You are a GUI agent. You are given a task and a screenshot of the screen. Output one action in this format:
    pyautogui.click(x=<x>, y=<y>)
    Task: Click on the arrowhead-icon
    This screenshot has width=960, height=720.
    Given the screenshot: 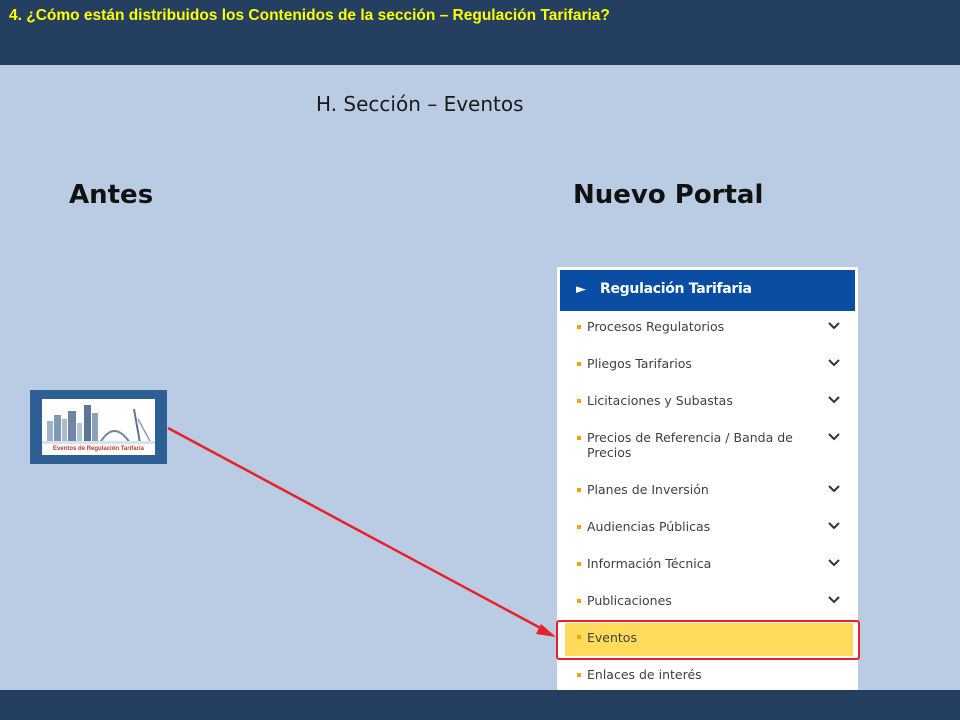 What is the action you would take?
    pyautogui.click(x=546, y=630)
    